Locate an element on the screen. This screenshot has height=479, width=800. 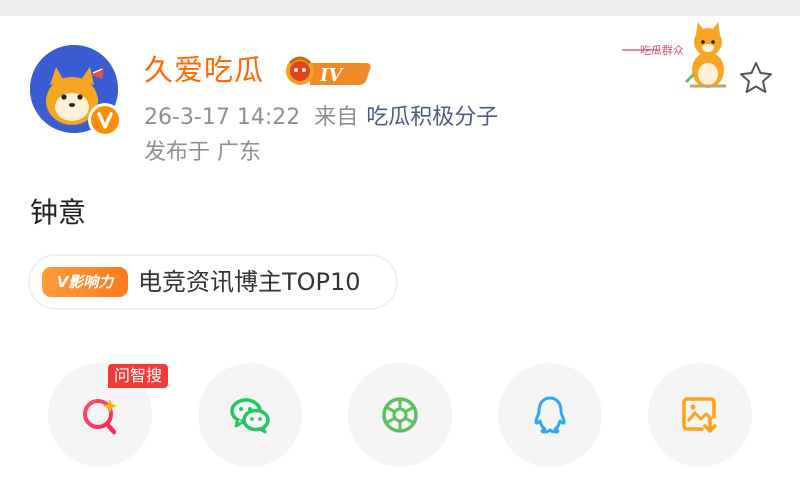
sticker-decoration: 吃瓜群众 is located at coordinates (676, 55).